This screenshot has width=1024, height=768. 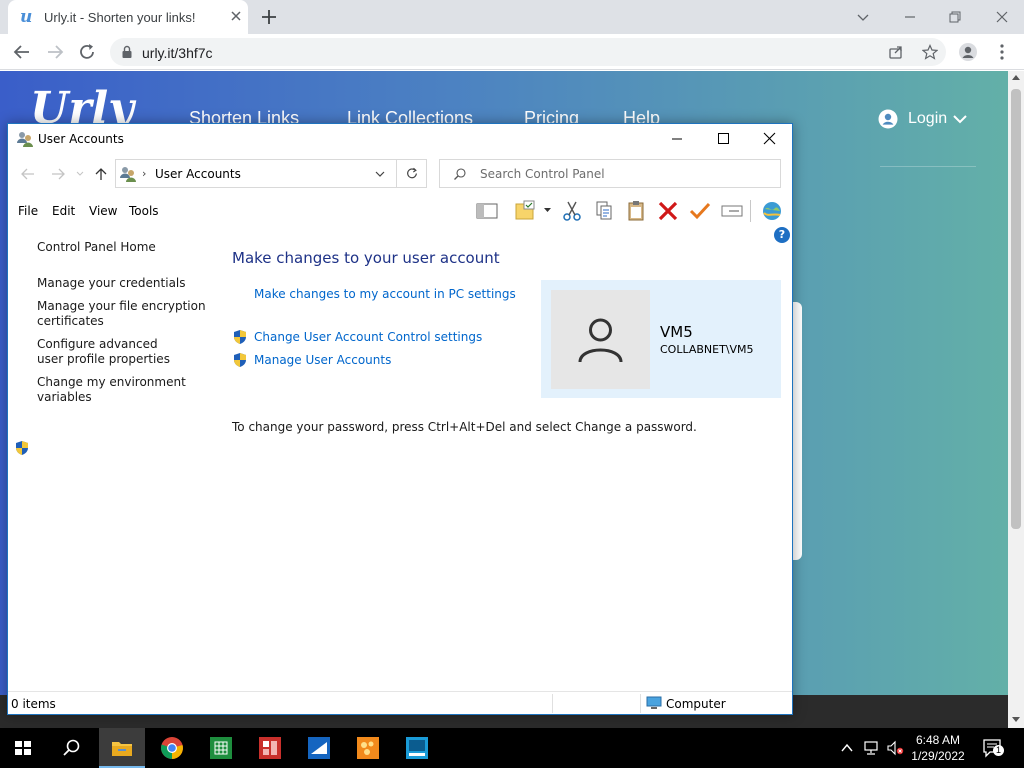 I want to click on explorer-address-bar: › User Accounts, so click(x=271, y=173).